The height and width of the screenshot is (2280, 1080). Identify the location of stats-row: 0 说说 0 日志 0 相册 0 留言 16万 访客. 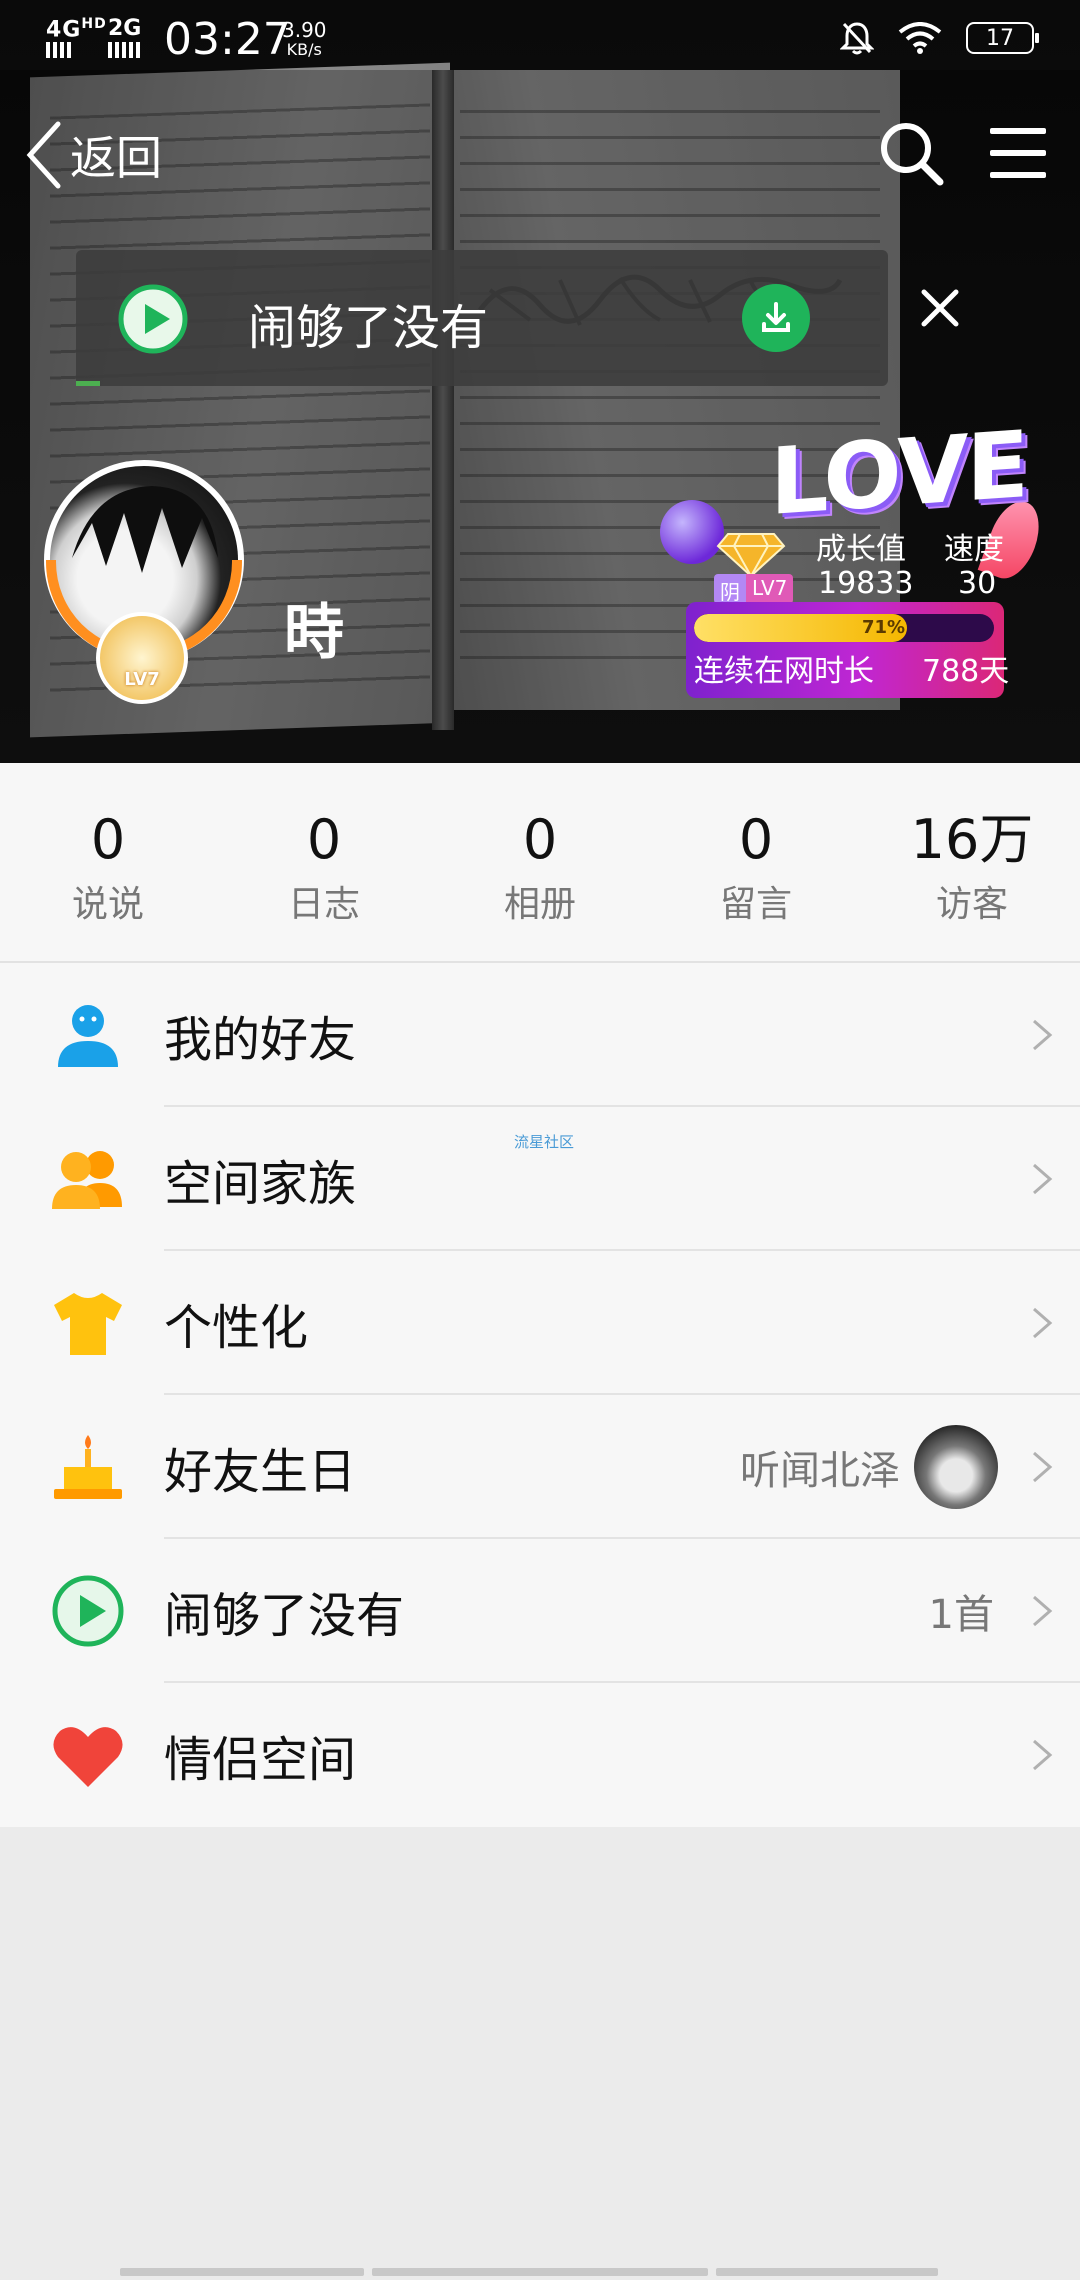
(540, 863).